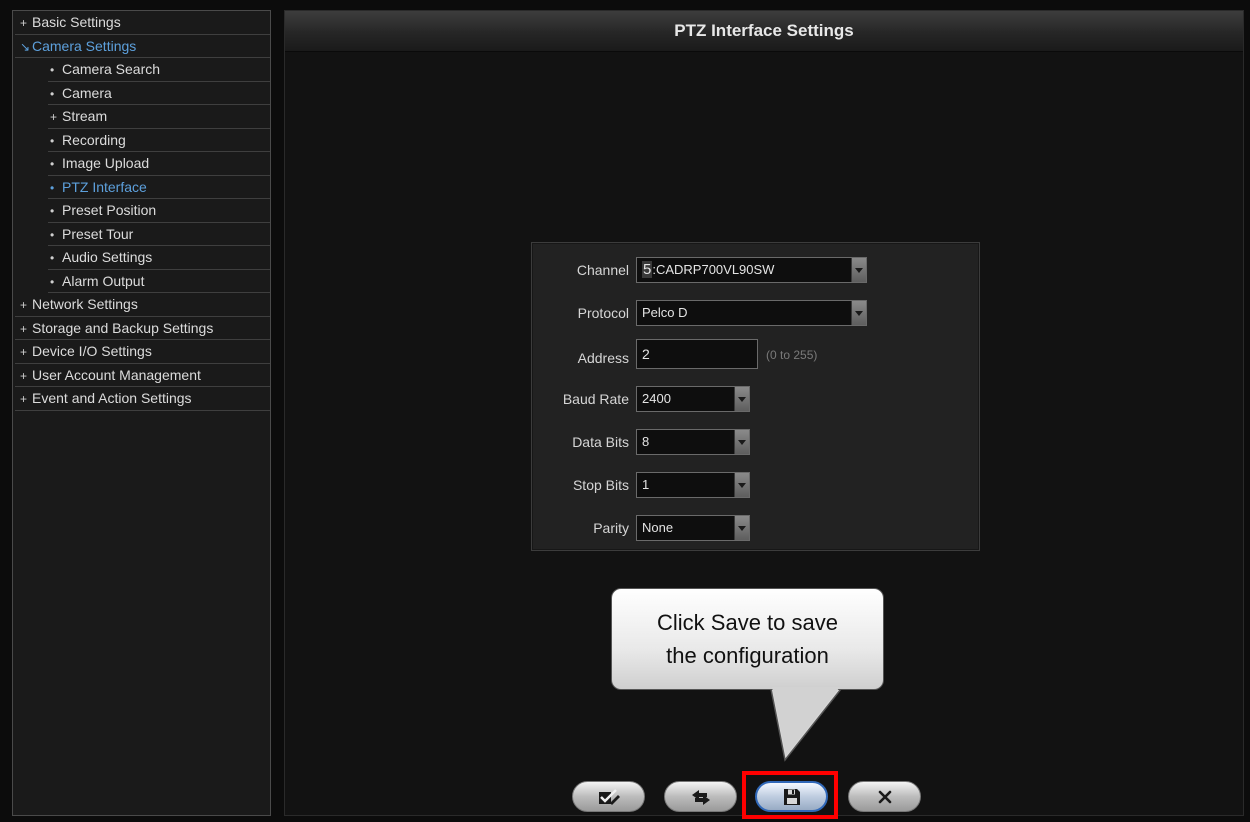 The width and height of the screenshot is (1250, 822). I want to click on parity-value: None, so click(658, 527).